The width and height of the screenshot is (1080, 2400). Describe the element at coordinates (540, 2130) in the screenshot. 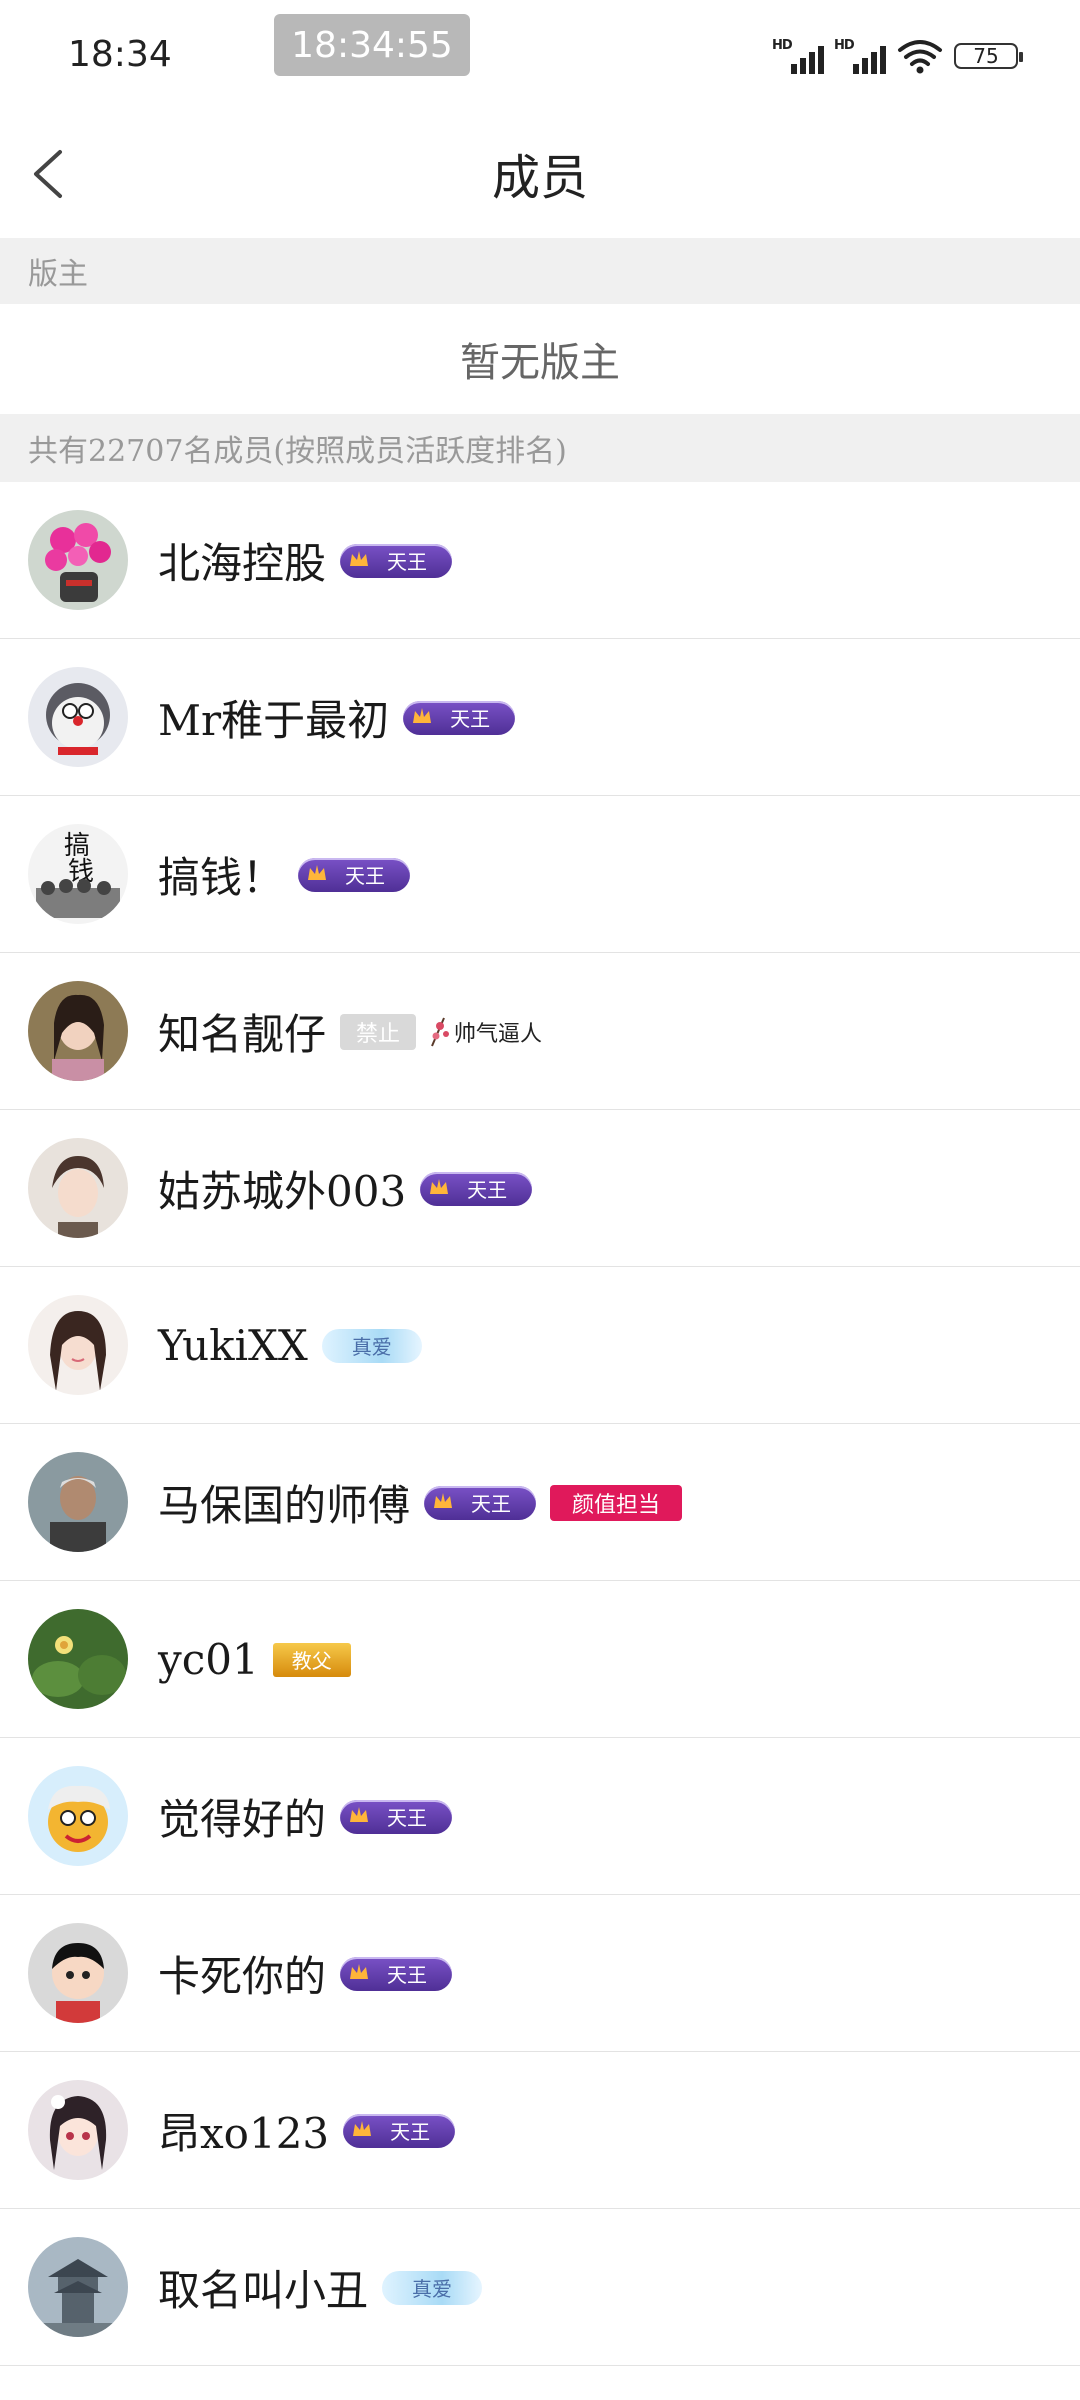

I see `list-item: 昂xo123 天王` at that location.